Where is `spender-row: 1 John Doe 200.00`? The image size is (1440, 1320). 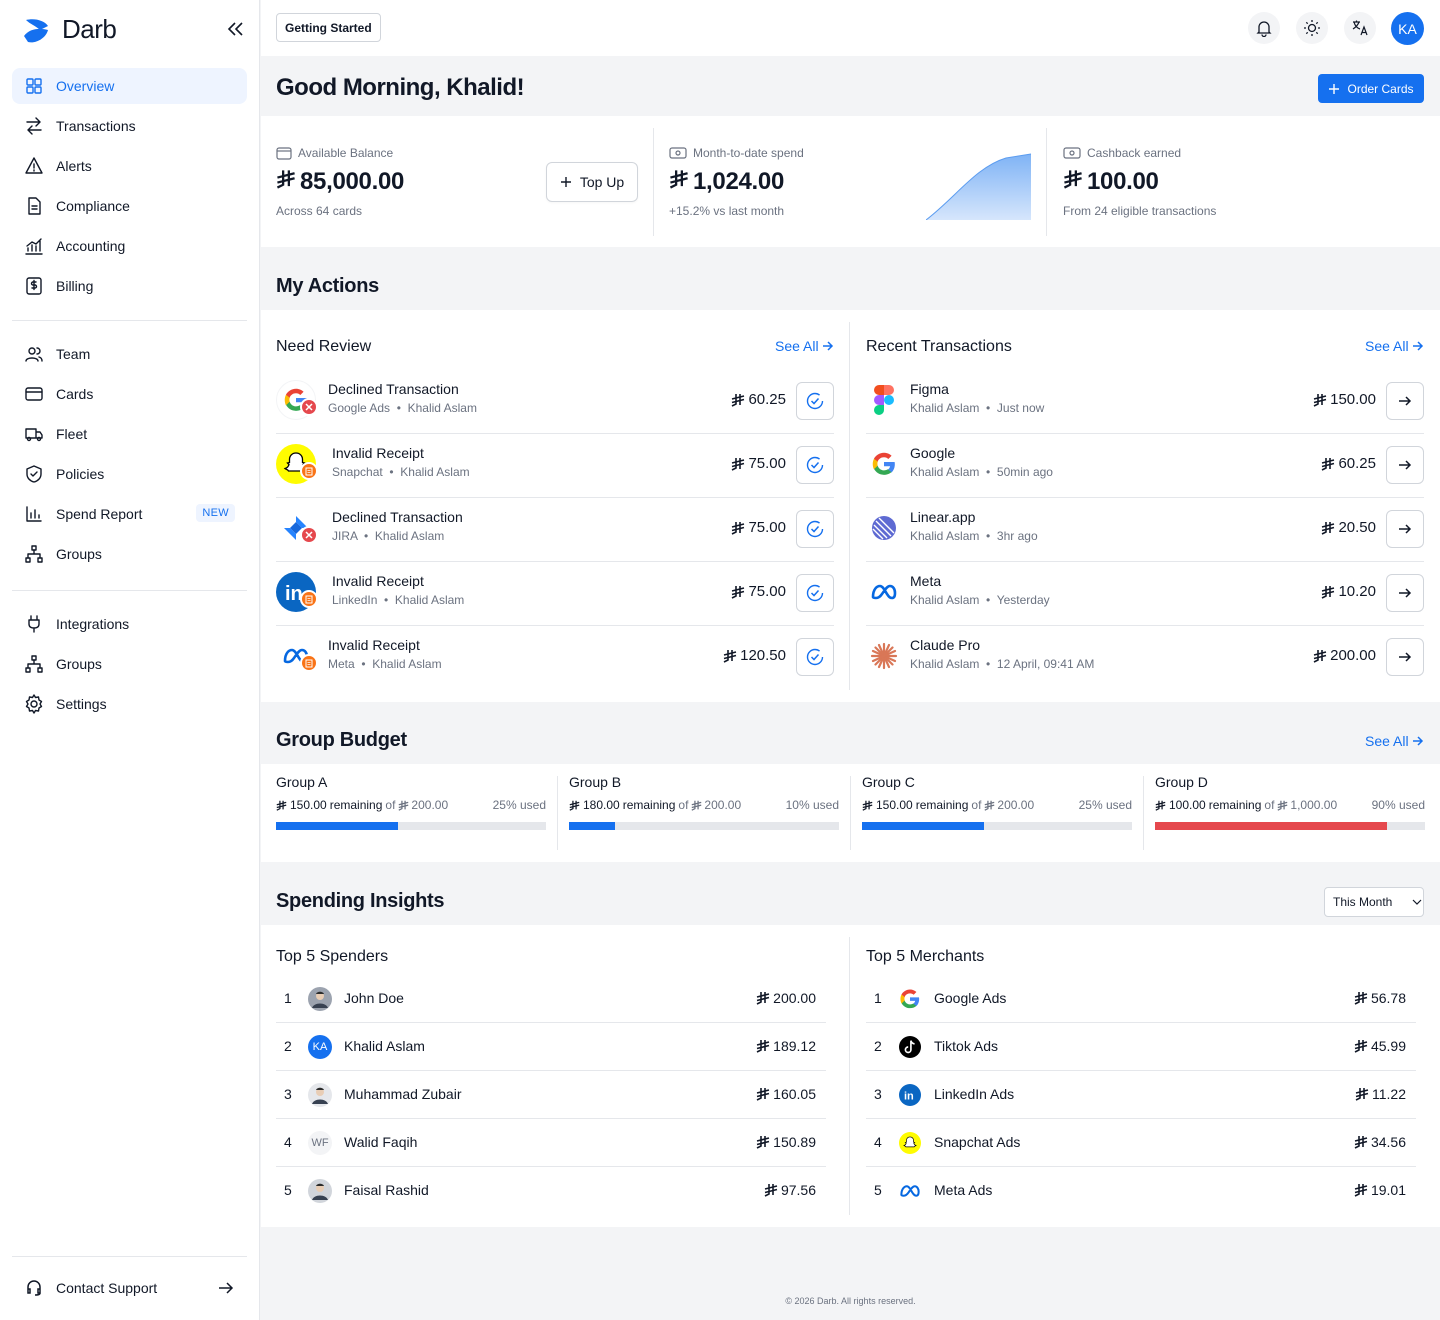 spender-row: 1 John Doe 200.00 is located at coordinates (551, 999).